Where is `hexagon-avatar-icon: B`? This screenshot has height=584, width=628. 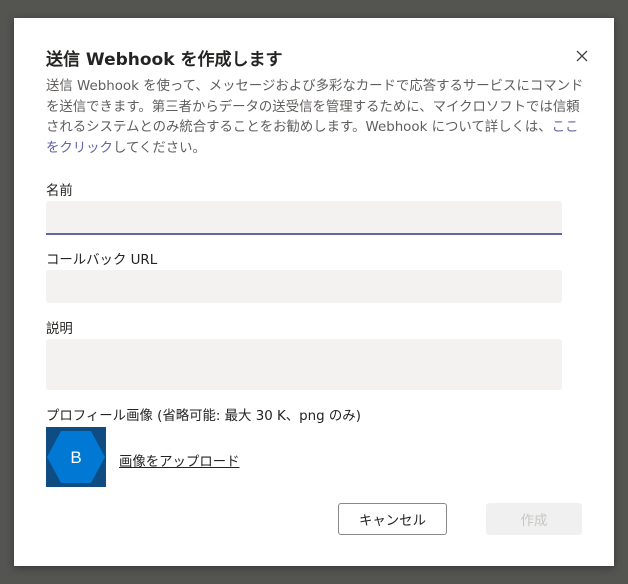 hexagon-avatar-icon: B is located at coordinates (76, 457).